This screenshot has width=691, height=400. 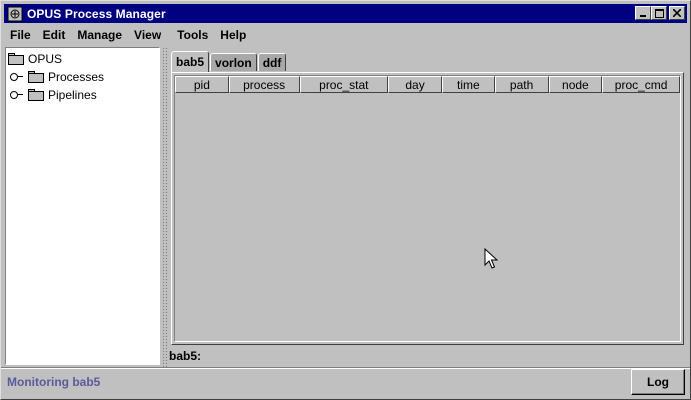 I want to click on maximize-button, so click(x=659, y=13).